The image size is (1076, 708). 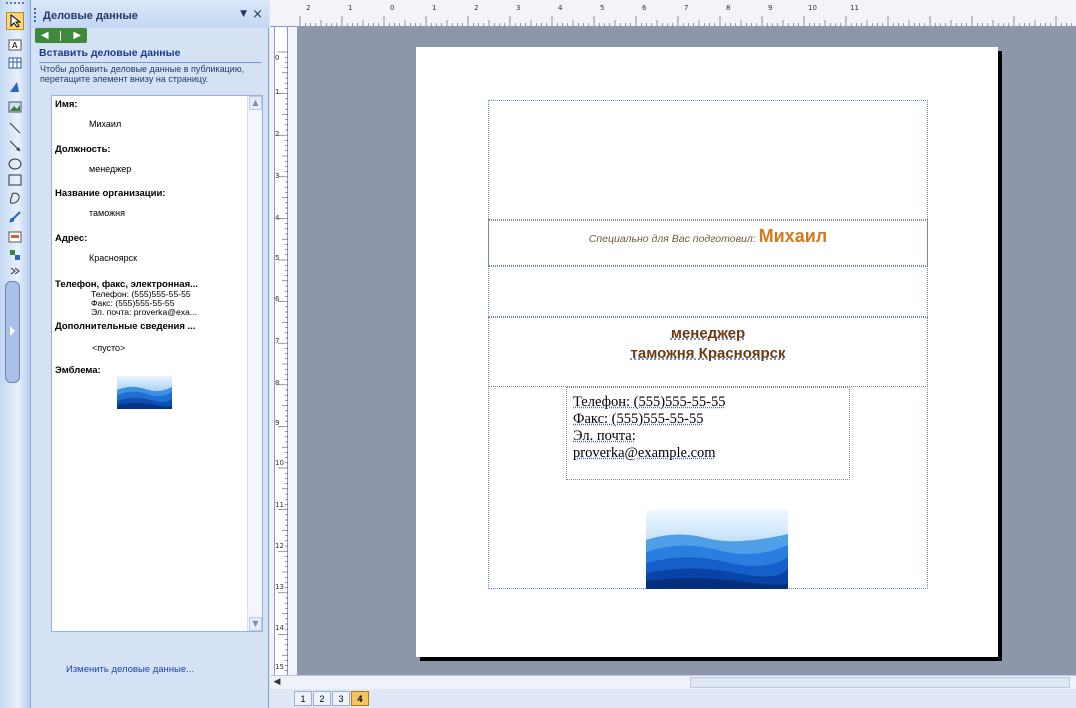 What do you see at coordinates (257, 14) in the screenshot?
I see `task-pane-close-icon: ×` at bounding box center [257, 14].